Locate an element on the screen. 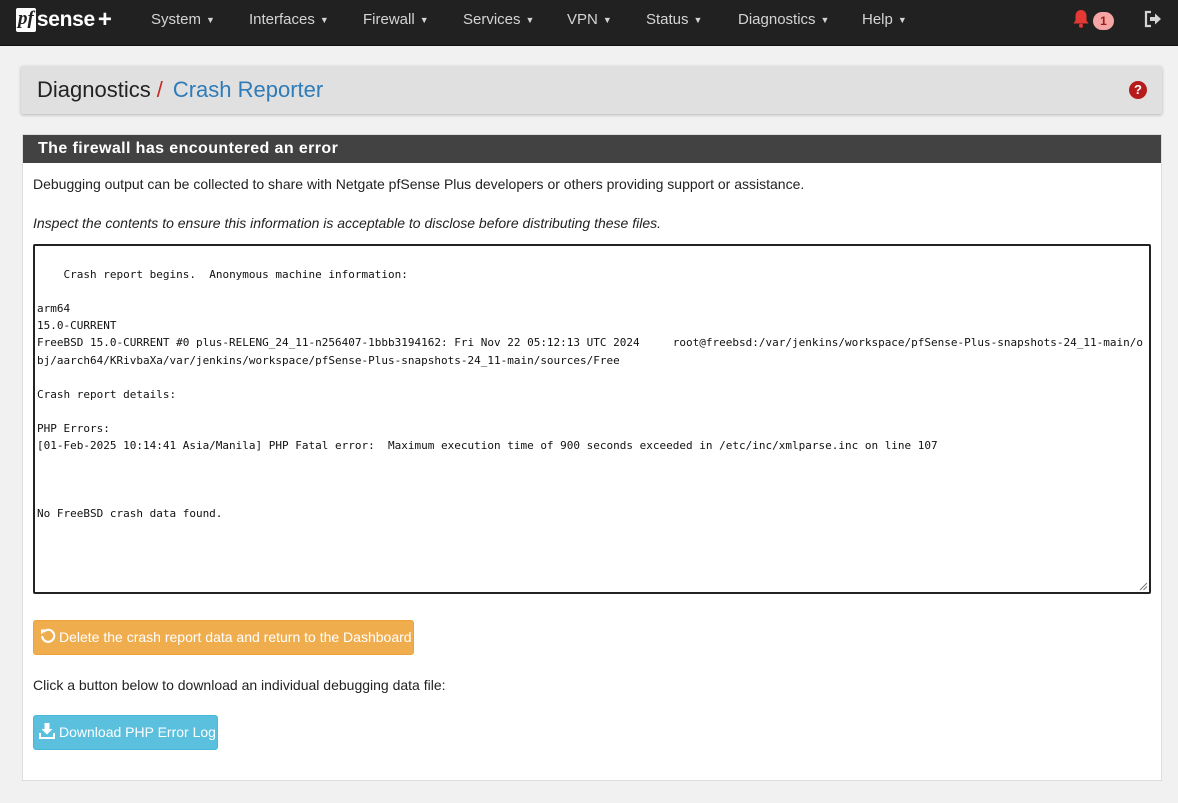 Image resolution: width=1178 pixels, height=803 pixels. page-title: Diagnostics / Crash Reporter is located at coordinates (180, 90).